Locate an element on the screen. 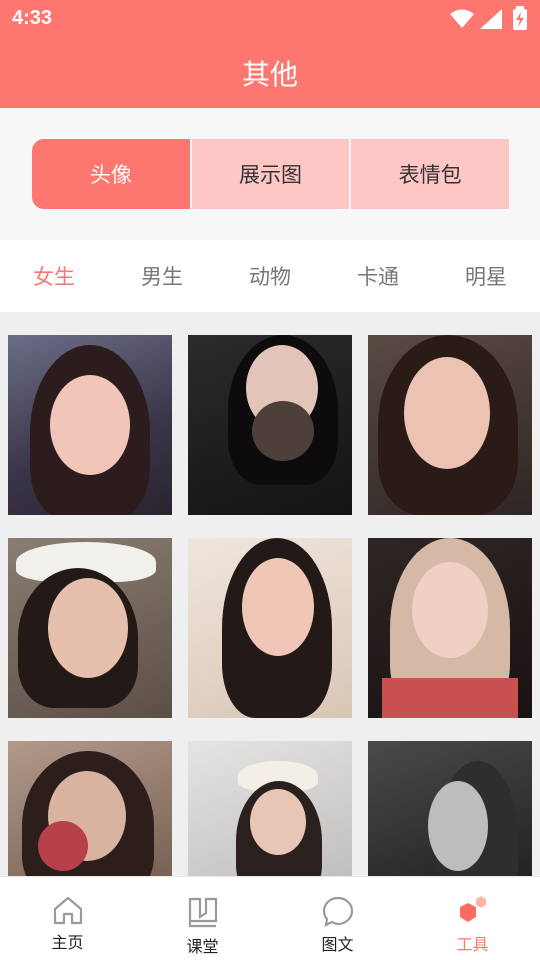  wifi-icon is located at coordinates (462, 18).